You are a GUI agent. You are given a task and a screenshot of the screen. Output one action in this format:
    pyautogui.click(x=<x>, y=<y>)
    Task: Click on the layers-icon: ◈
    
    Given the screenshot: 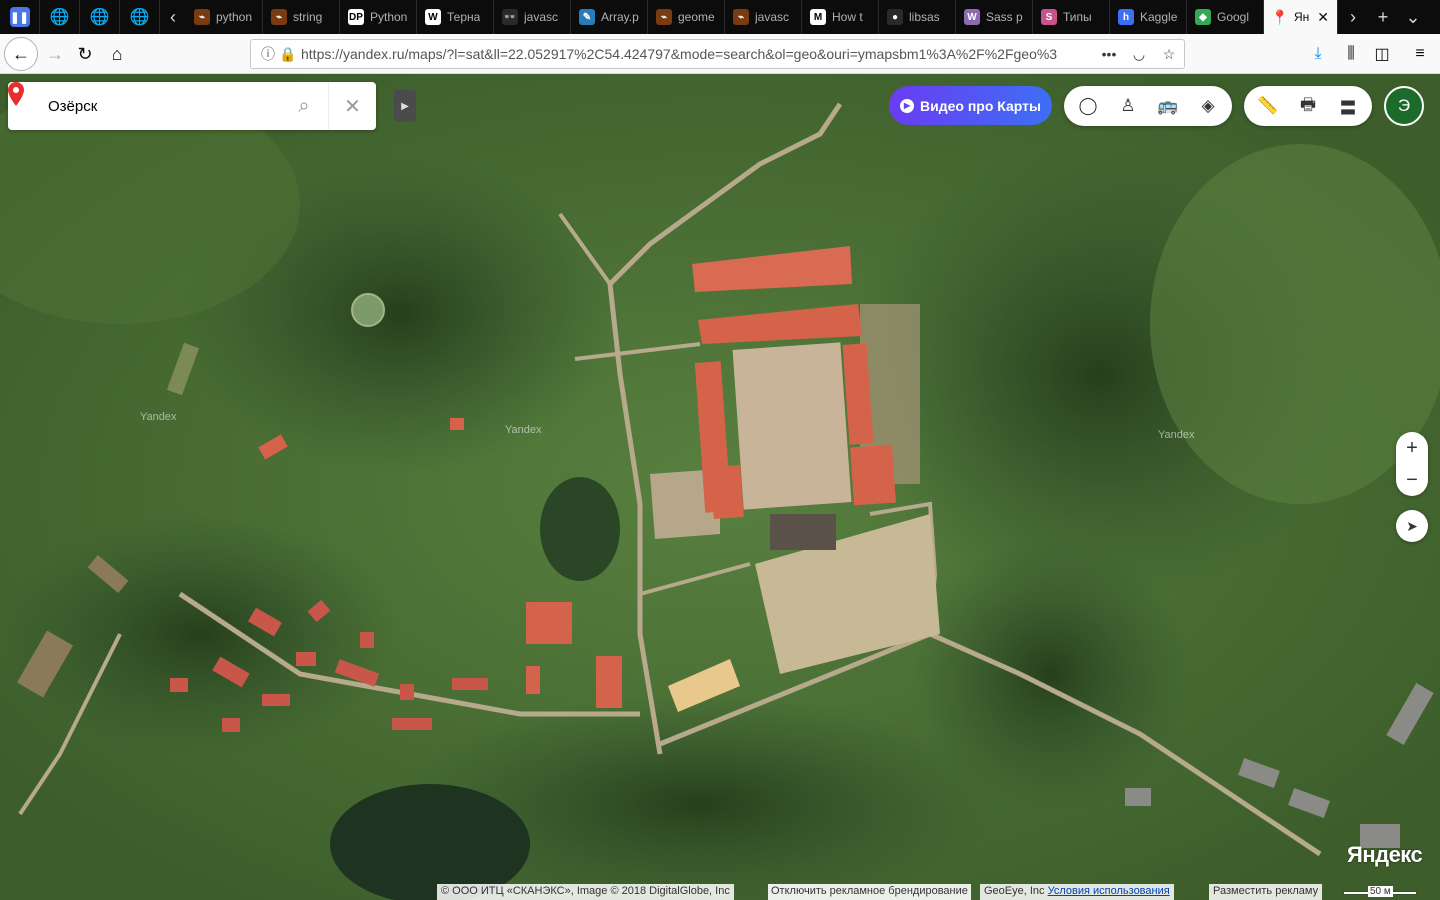 What is the action you would take?
    pyautogui.click(x=1208, y=106)
    